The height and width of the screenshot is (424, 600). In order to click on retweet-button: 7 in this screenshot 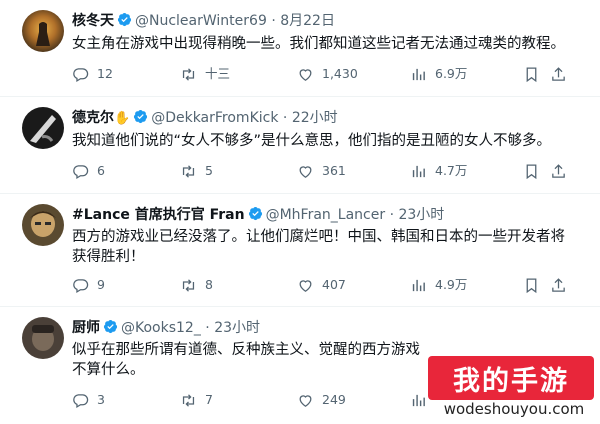, I will do `click(196, 400)`.